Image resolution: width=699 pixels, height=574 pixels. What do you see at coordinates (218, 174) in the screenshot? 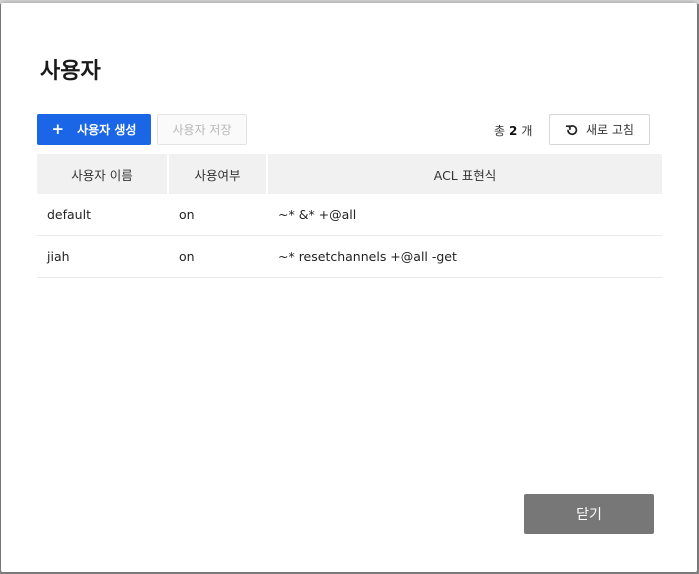
I see `column-header-enabled: 사용여부` at bounding box center [218, 174].